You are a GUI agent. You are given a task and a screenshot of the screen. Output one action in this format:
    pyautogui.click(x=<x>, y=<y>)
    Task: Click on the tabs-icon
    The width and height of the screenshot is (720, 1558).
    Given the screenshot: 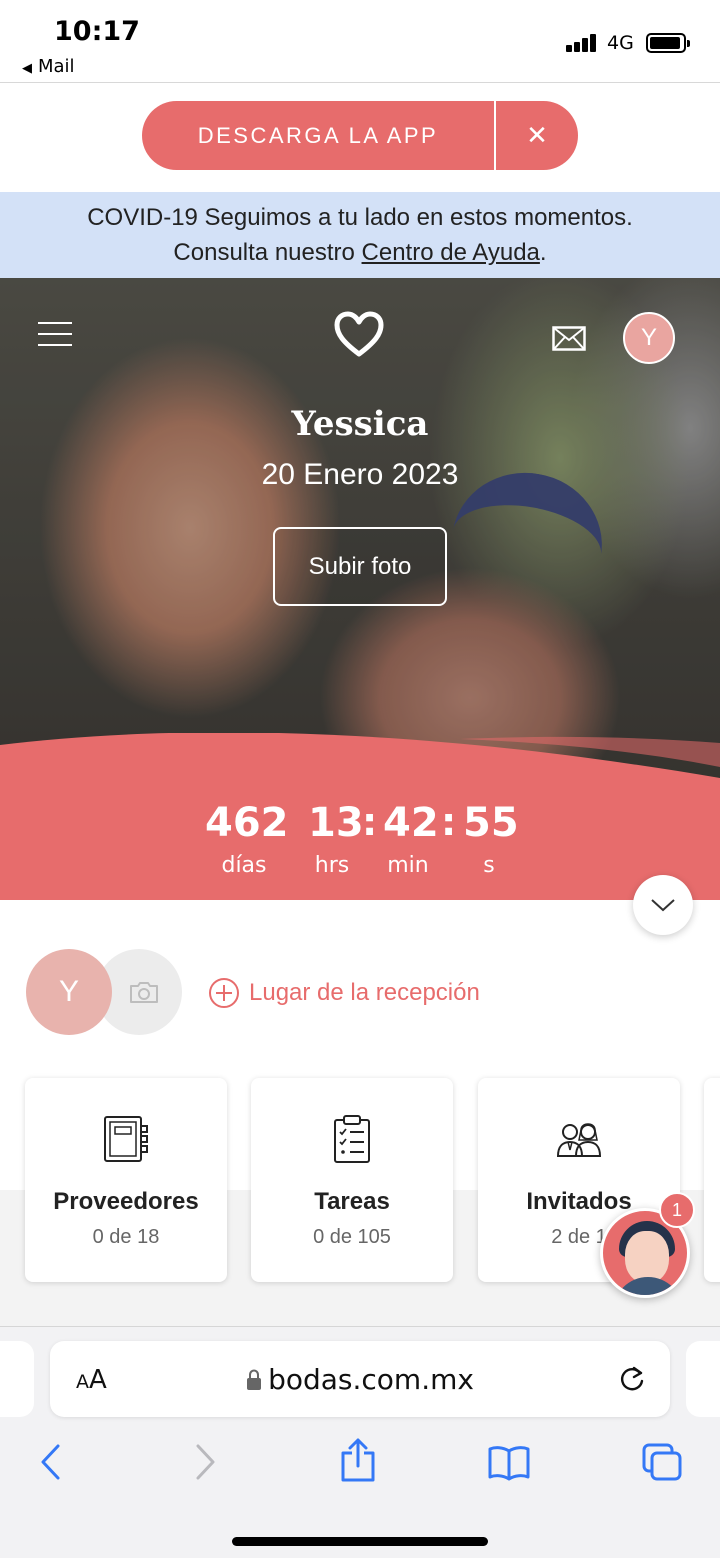 What is the action you would take?
    pyautogui.click(x=662, y=1462)
    